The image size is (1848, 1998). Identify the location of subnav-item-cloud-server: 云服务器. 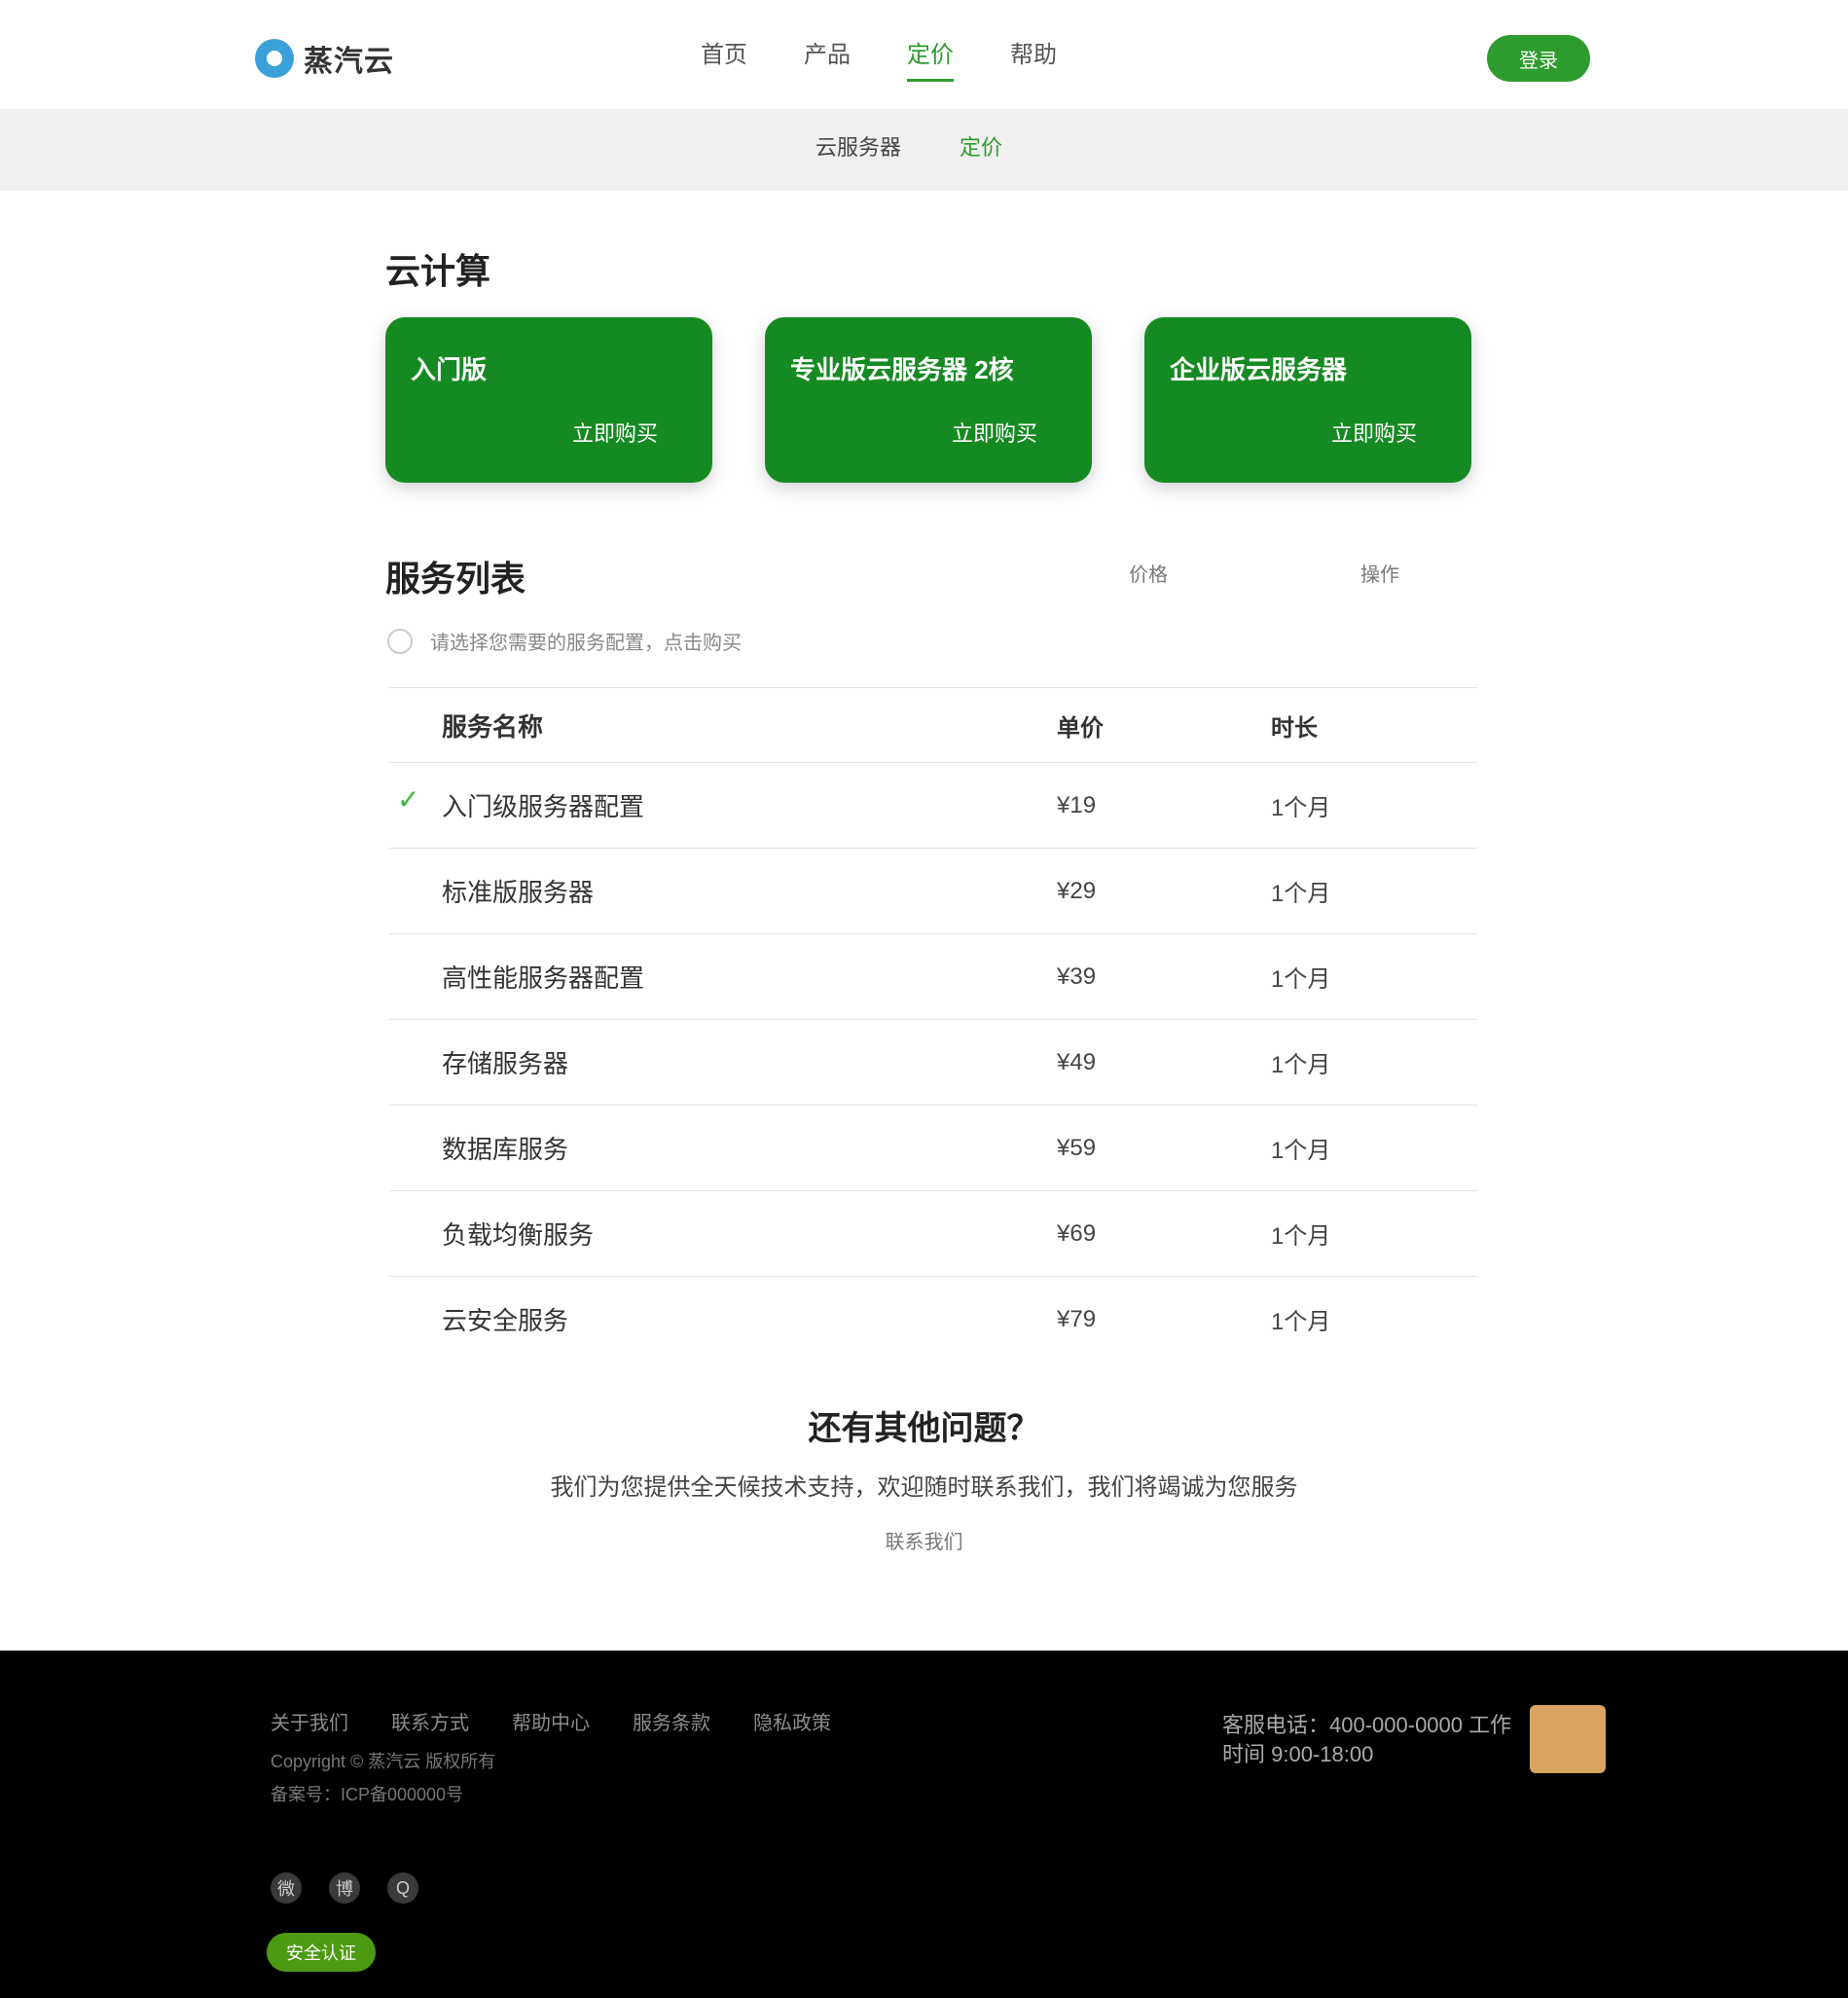
(858, 146).